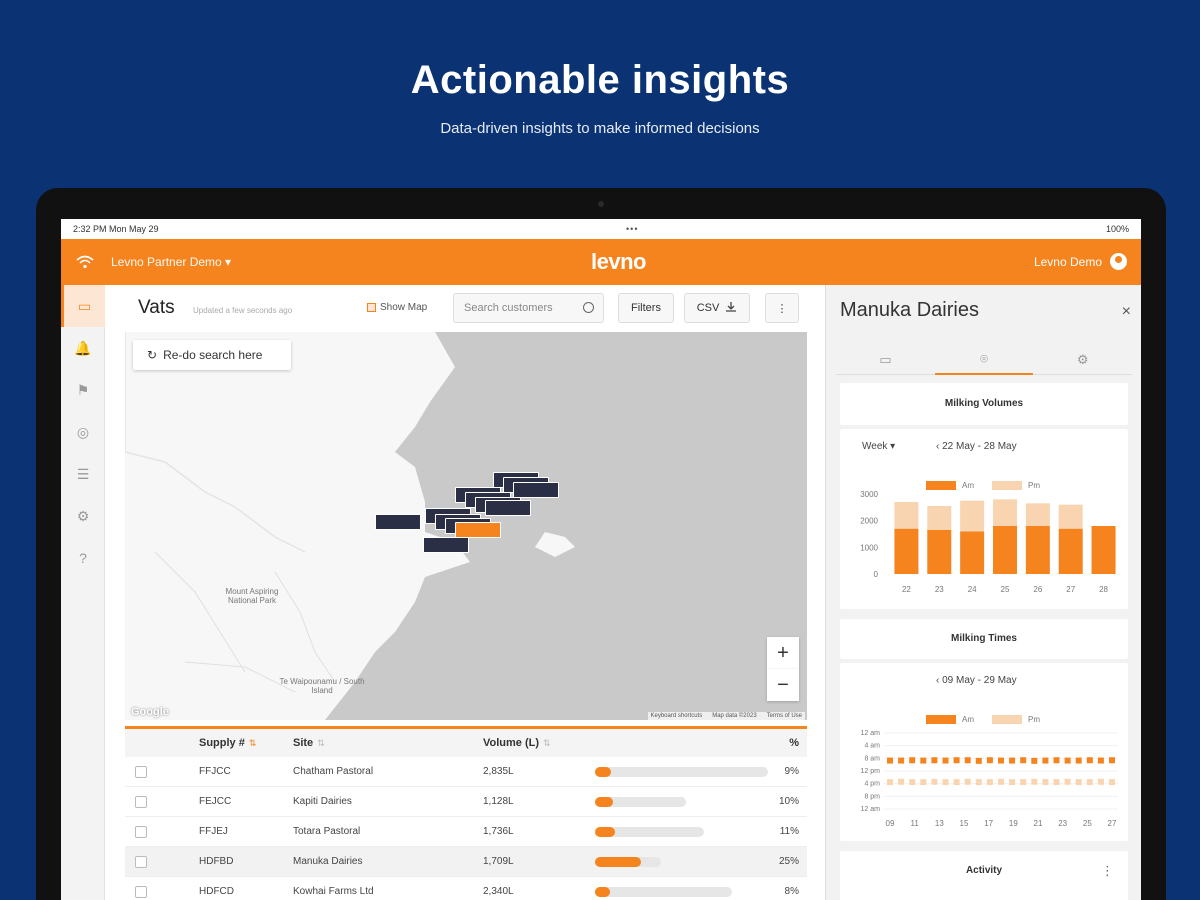 The height and width of the screenshot is (900, 1200). Describe the element at coordinates (116, 229) in the screenshot. I see `status-time: 2:32 PM Mon May 29` at that location.